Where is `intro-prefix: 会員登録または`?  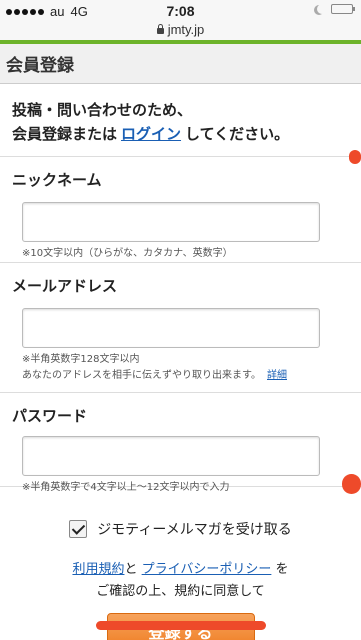
intro-prefix: 会員登録または is located at coordinates (65, 134).